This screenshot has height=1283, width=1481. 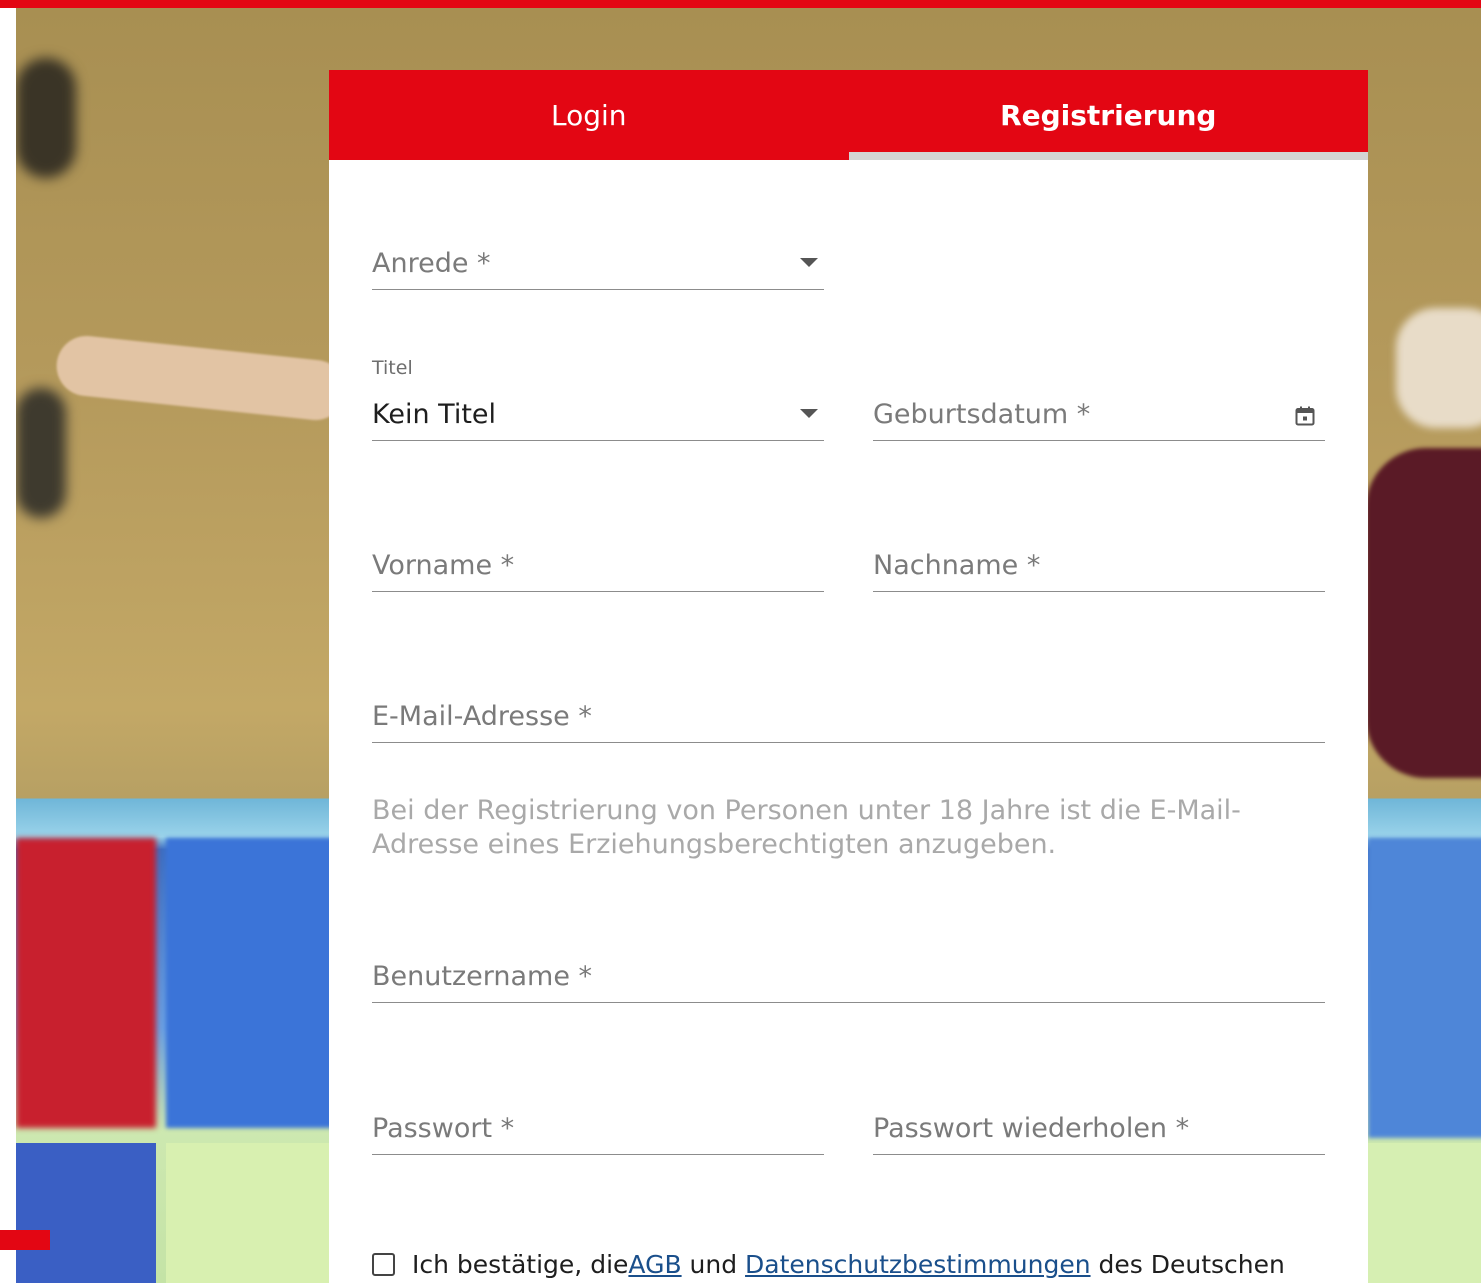 I want to click on nachname-input: Nachname *, so click(x=1099, y=570).